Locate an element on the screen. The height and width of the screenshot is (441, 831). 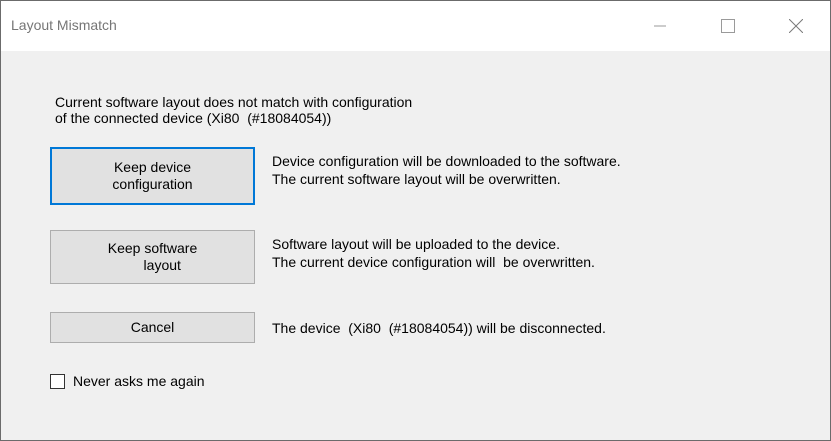
maximize-icon is located at coordinates (728, 26).